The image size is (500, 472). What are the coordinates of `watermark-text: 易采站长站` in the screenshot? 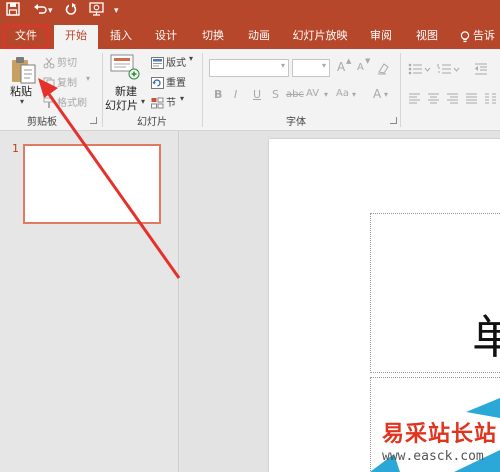 It's located at (440, 434).